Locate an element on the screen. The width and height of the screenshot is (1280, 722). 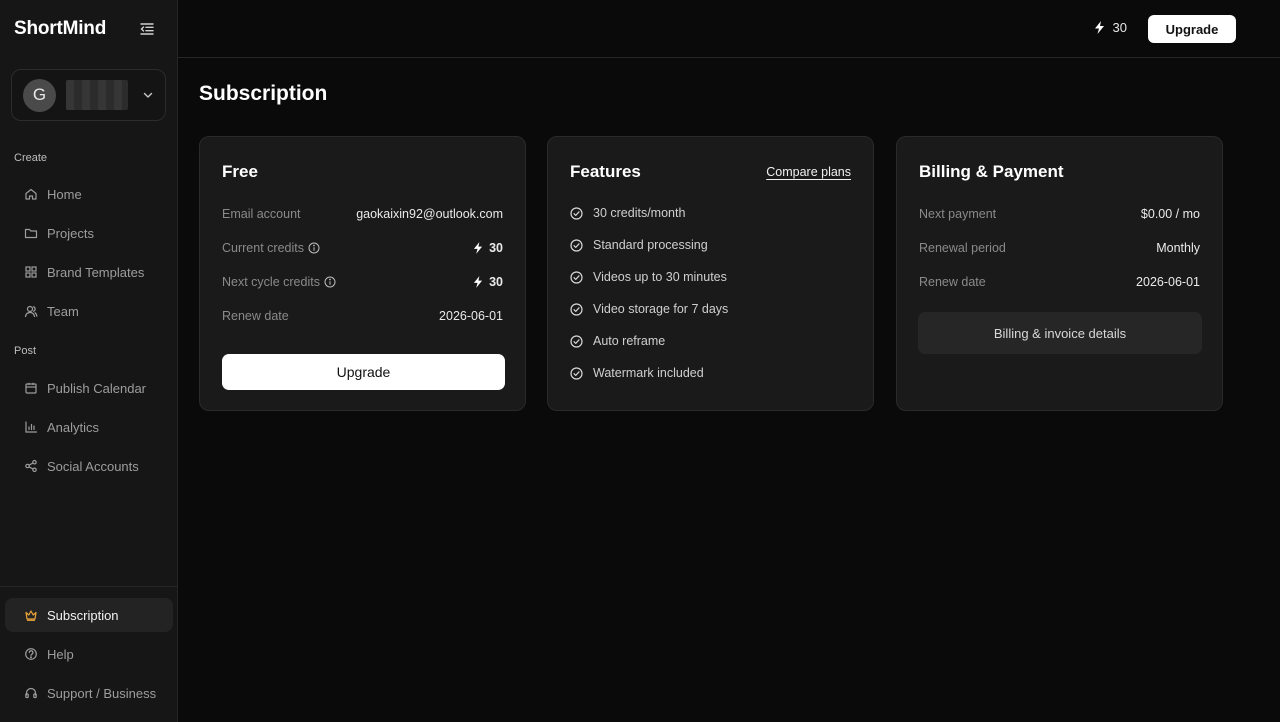
app-logo: ShortMind is located at coordinates (60, 28).